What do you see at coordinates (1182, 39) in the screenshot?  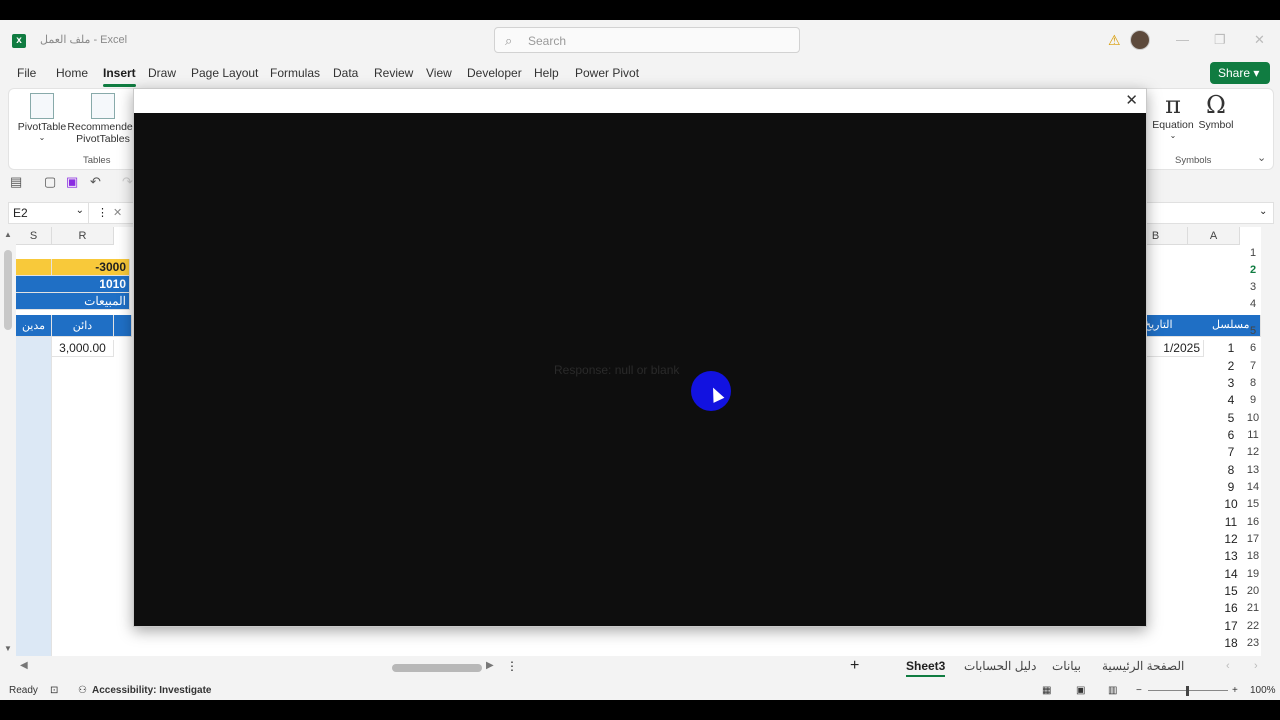 I see `minimize-icon: —` at bounding box center [1182, 39].